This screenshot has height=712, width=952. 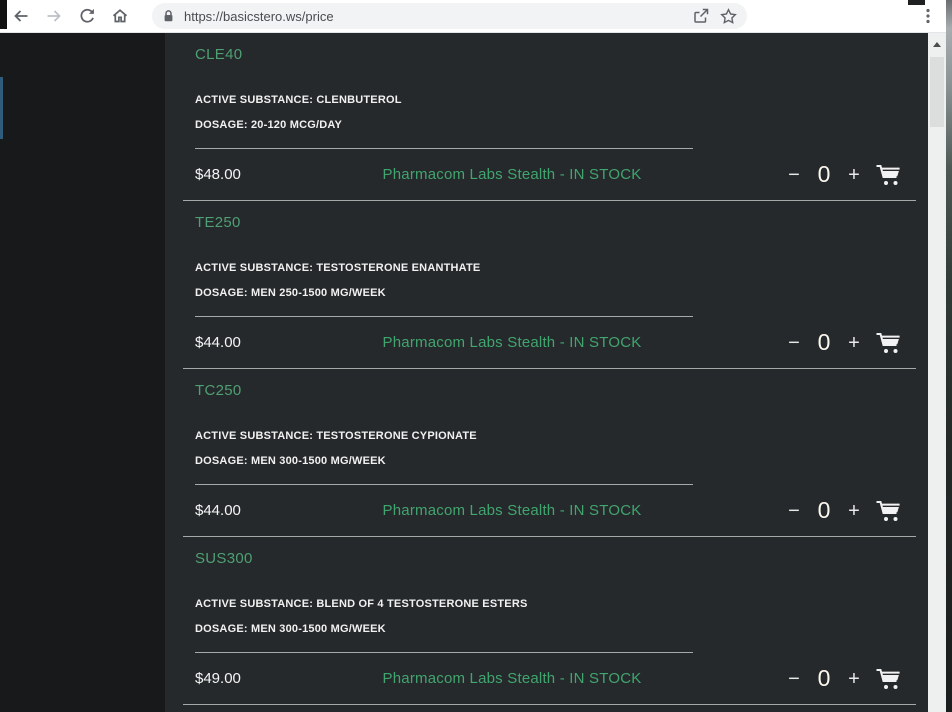 What do you see at coordinates (218, 174) in the screenshot?
I see `product-price: $48.00` at bounding box center [218, 174].